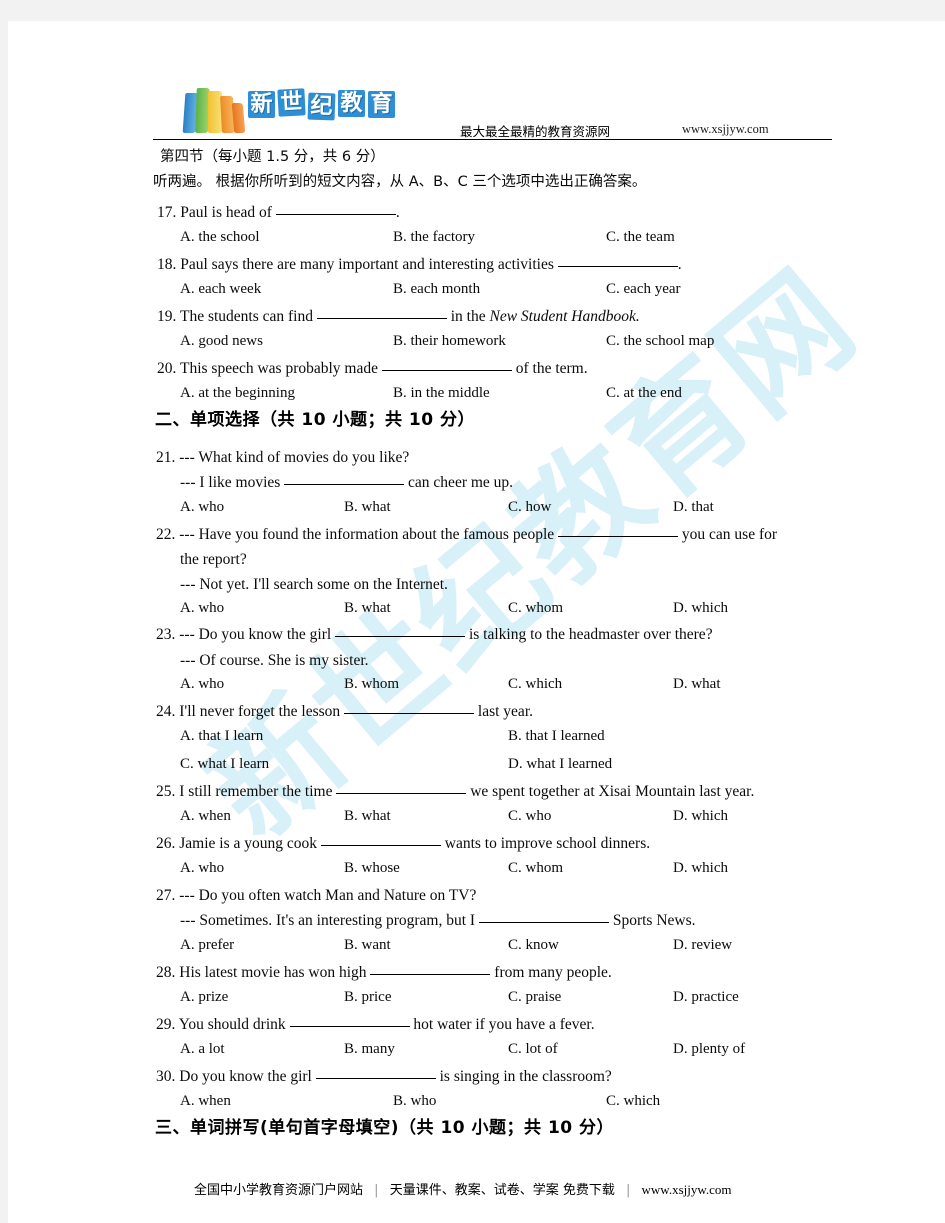  What do you see at coordinates (255, 634) in the screenshot?
I see `question-text: --- Do you know the girl` at bounding box center [255, 634].